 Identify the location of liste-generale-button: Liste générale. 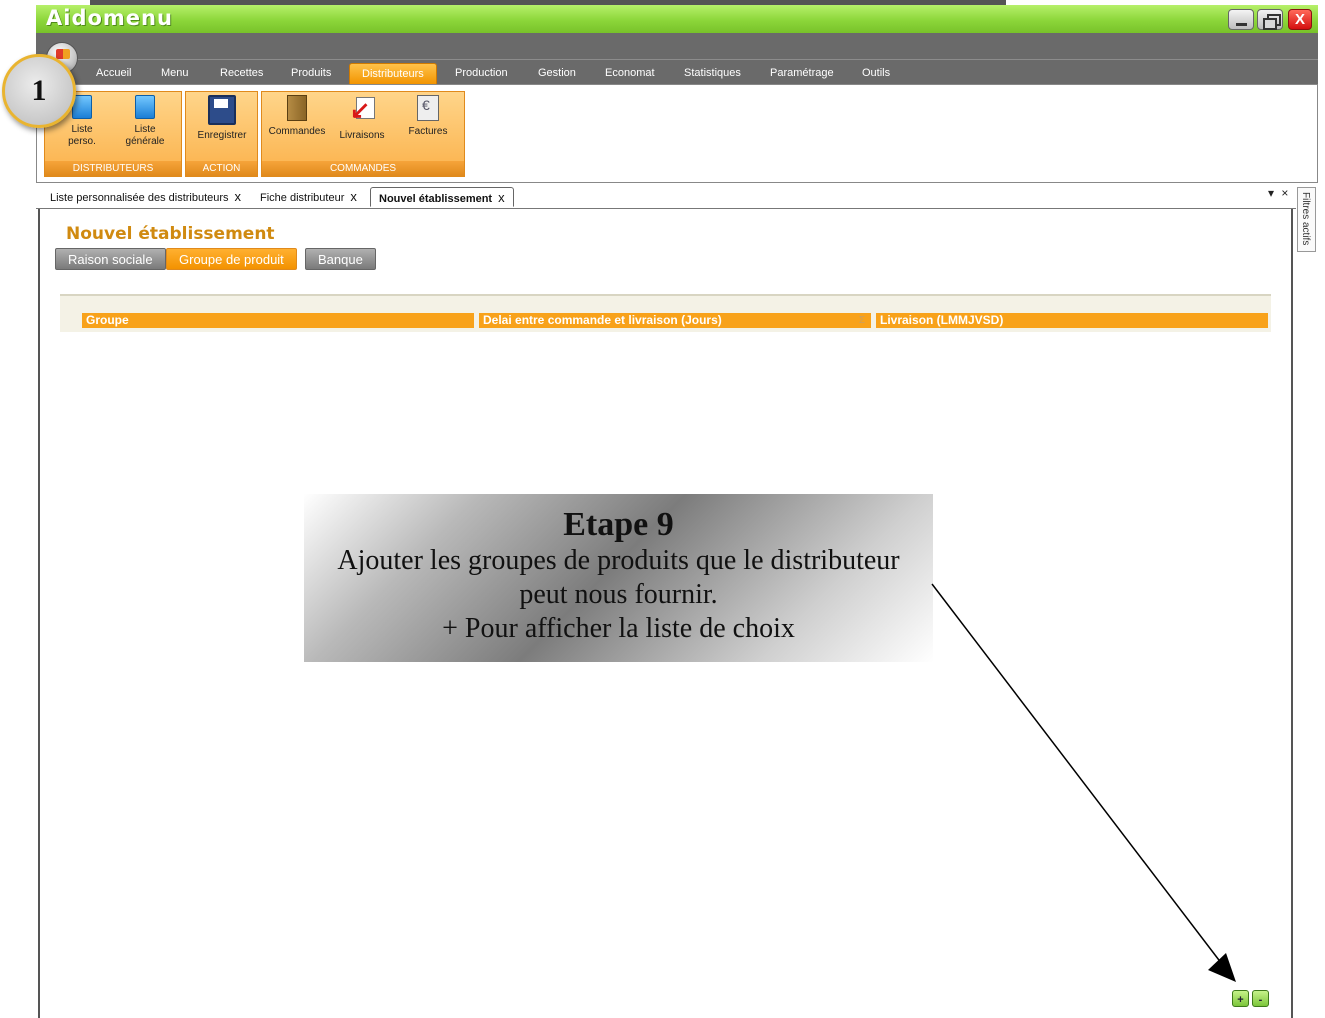
(145, 121).